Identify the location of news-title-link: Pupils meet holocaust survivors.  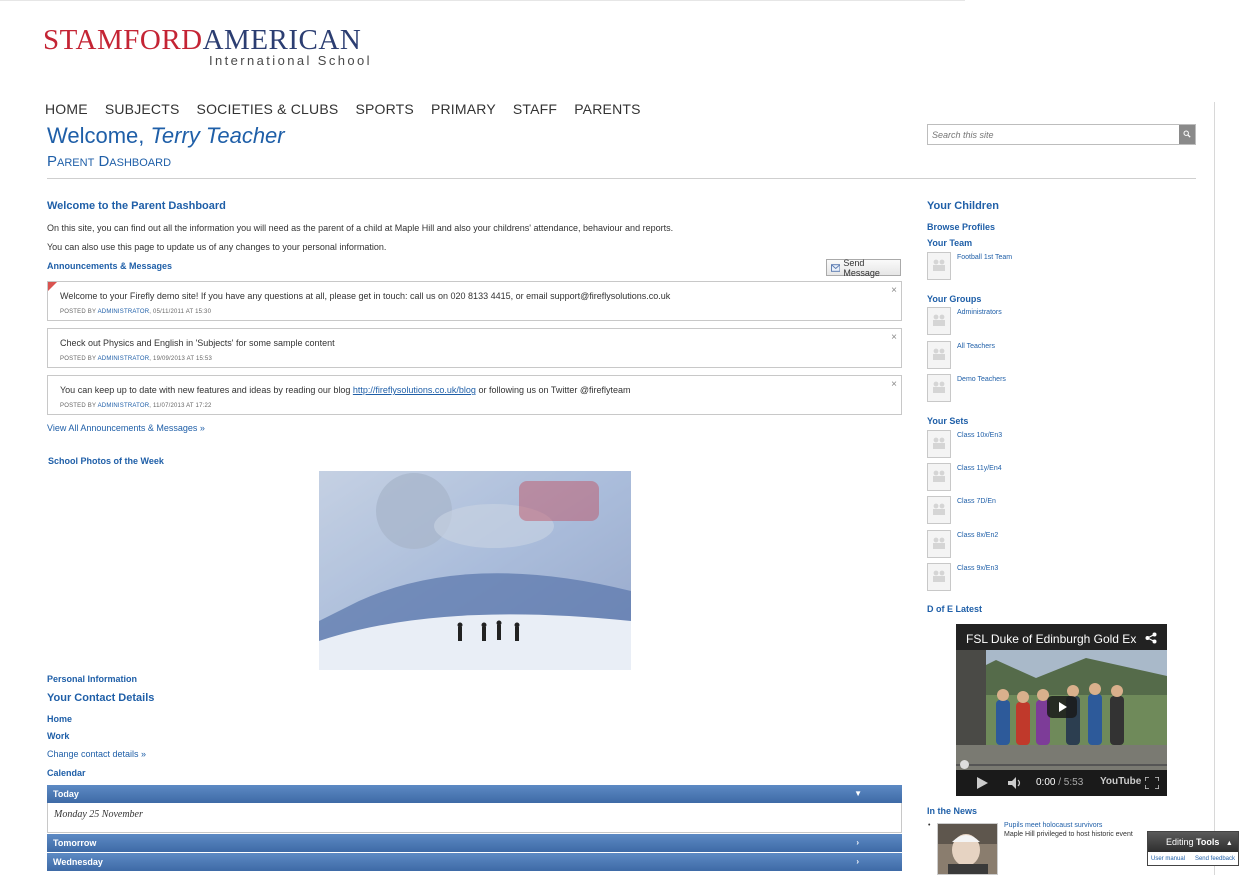
(1053, 825).